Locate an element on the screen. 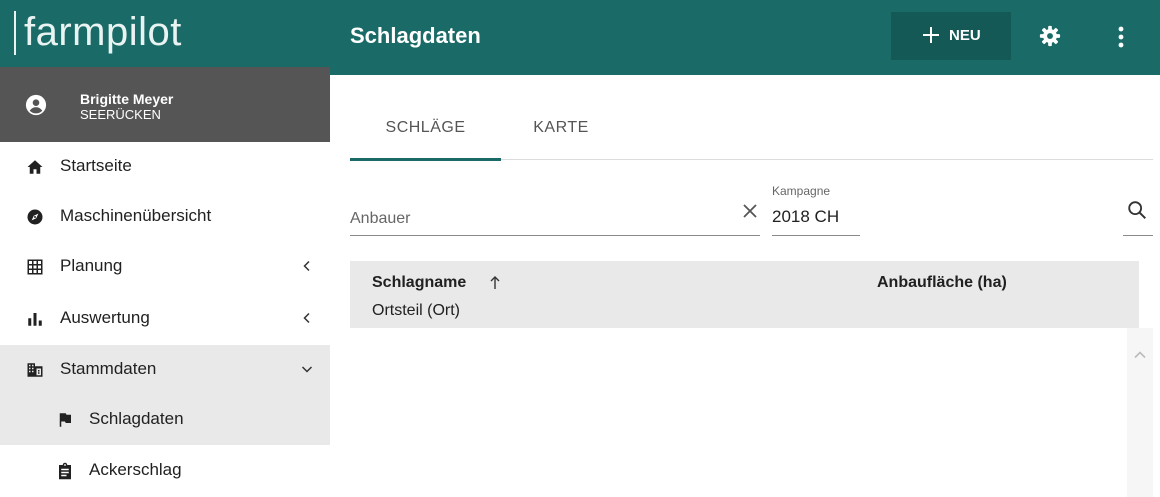 This screenshot has height=497, width=1160. kampagne-select: Kampagne 2018 CH is located at coordinates (816, 208).